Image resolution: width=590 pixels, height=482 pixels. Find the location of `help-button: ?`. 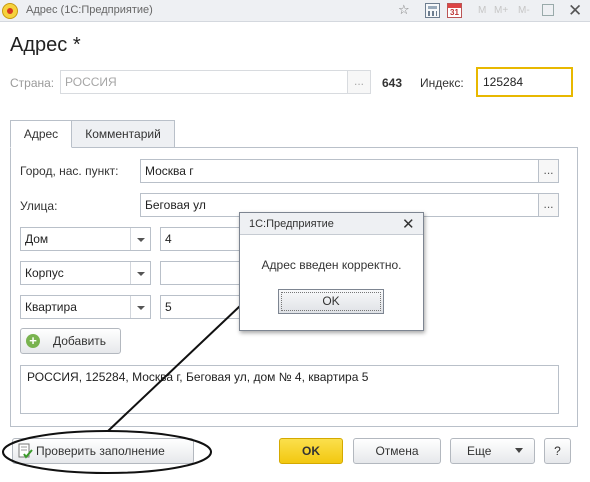

help-button: ? is located at coordinates (557, 451).